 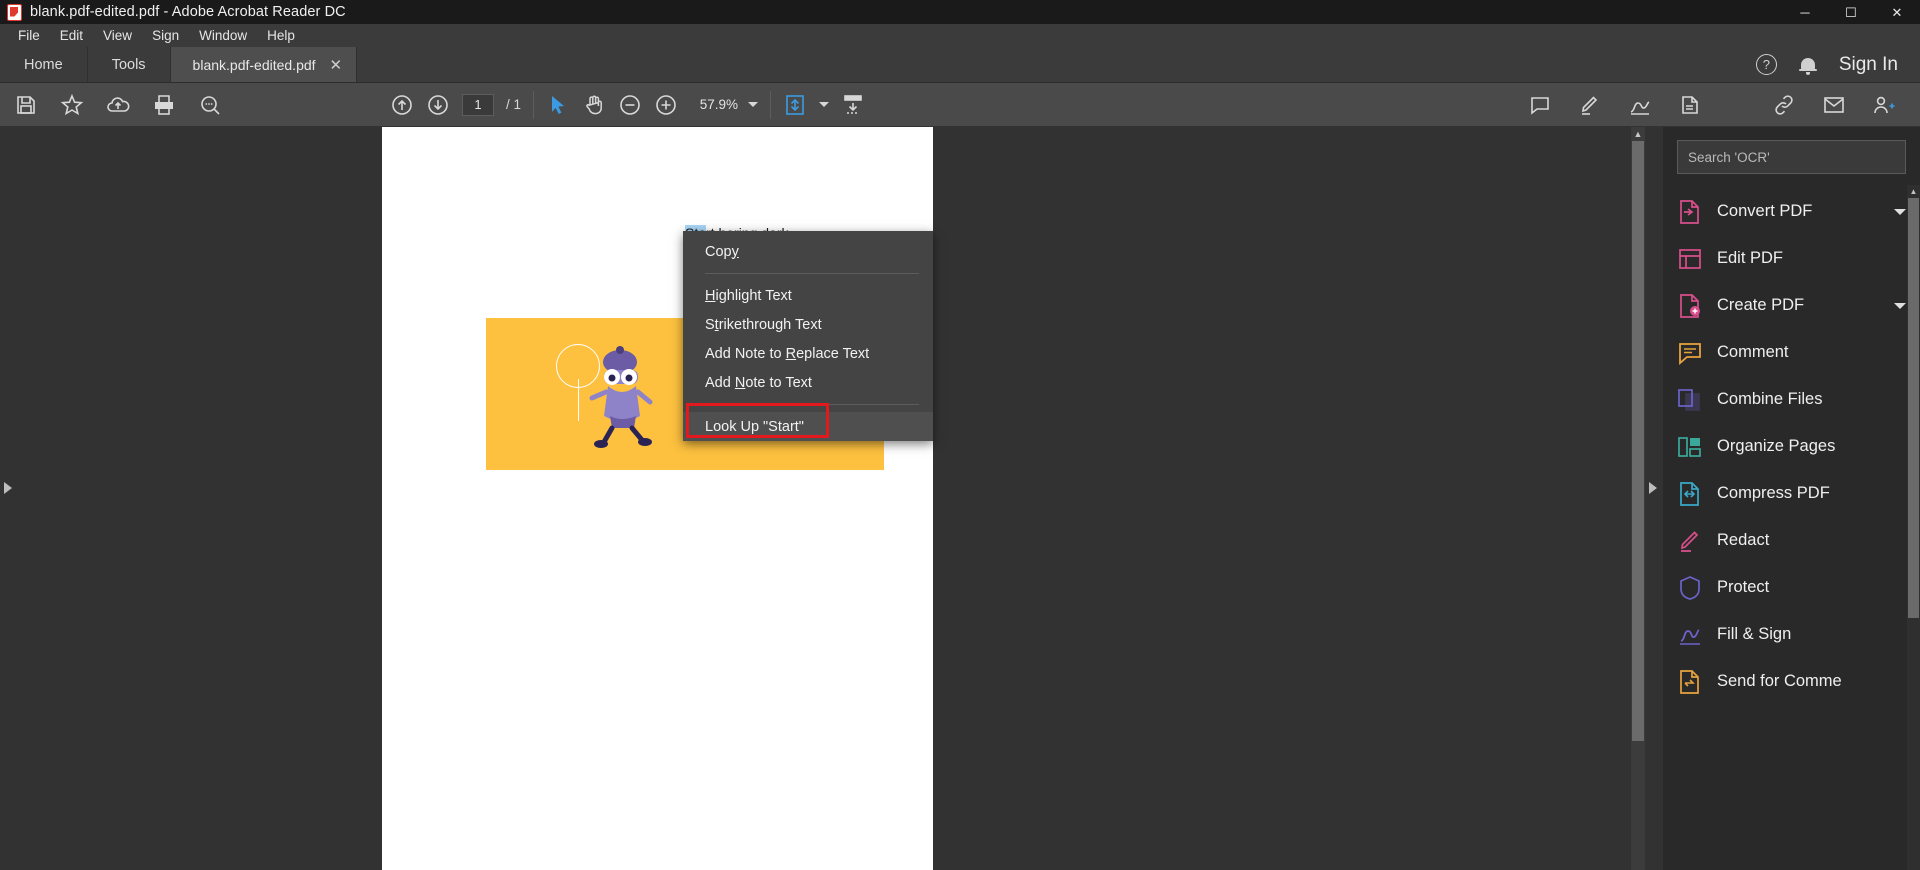 I want to click on tools-search-wrap: Search 'OCR', so click(x=1791, y=150).